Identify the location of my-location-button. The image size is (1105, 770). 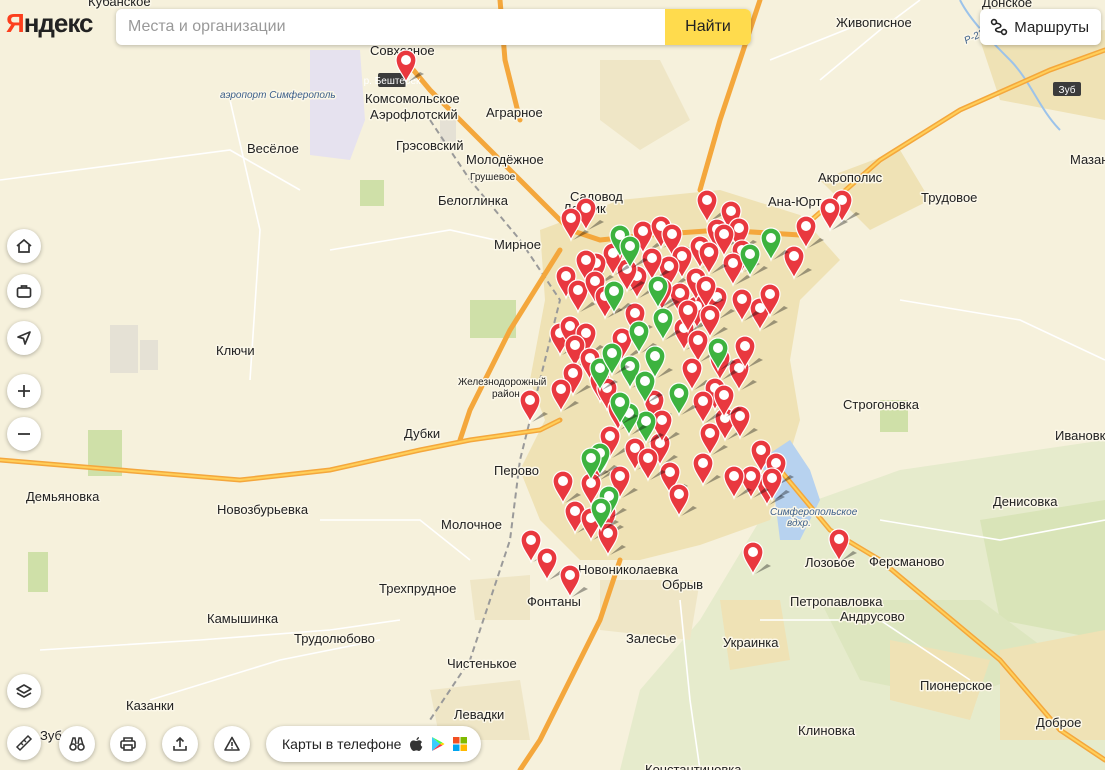
(24, 338).